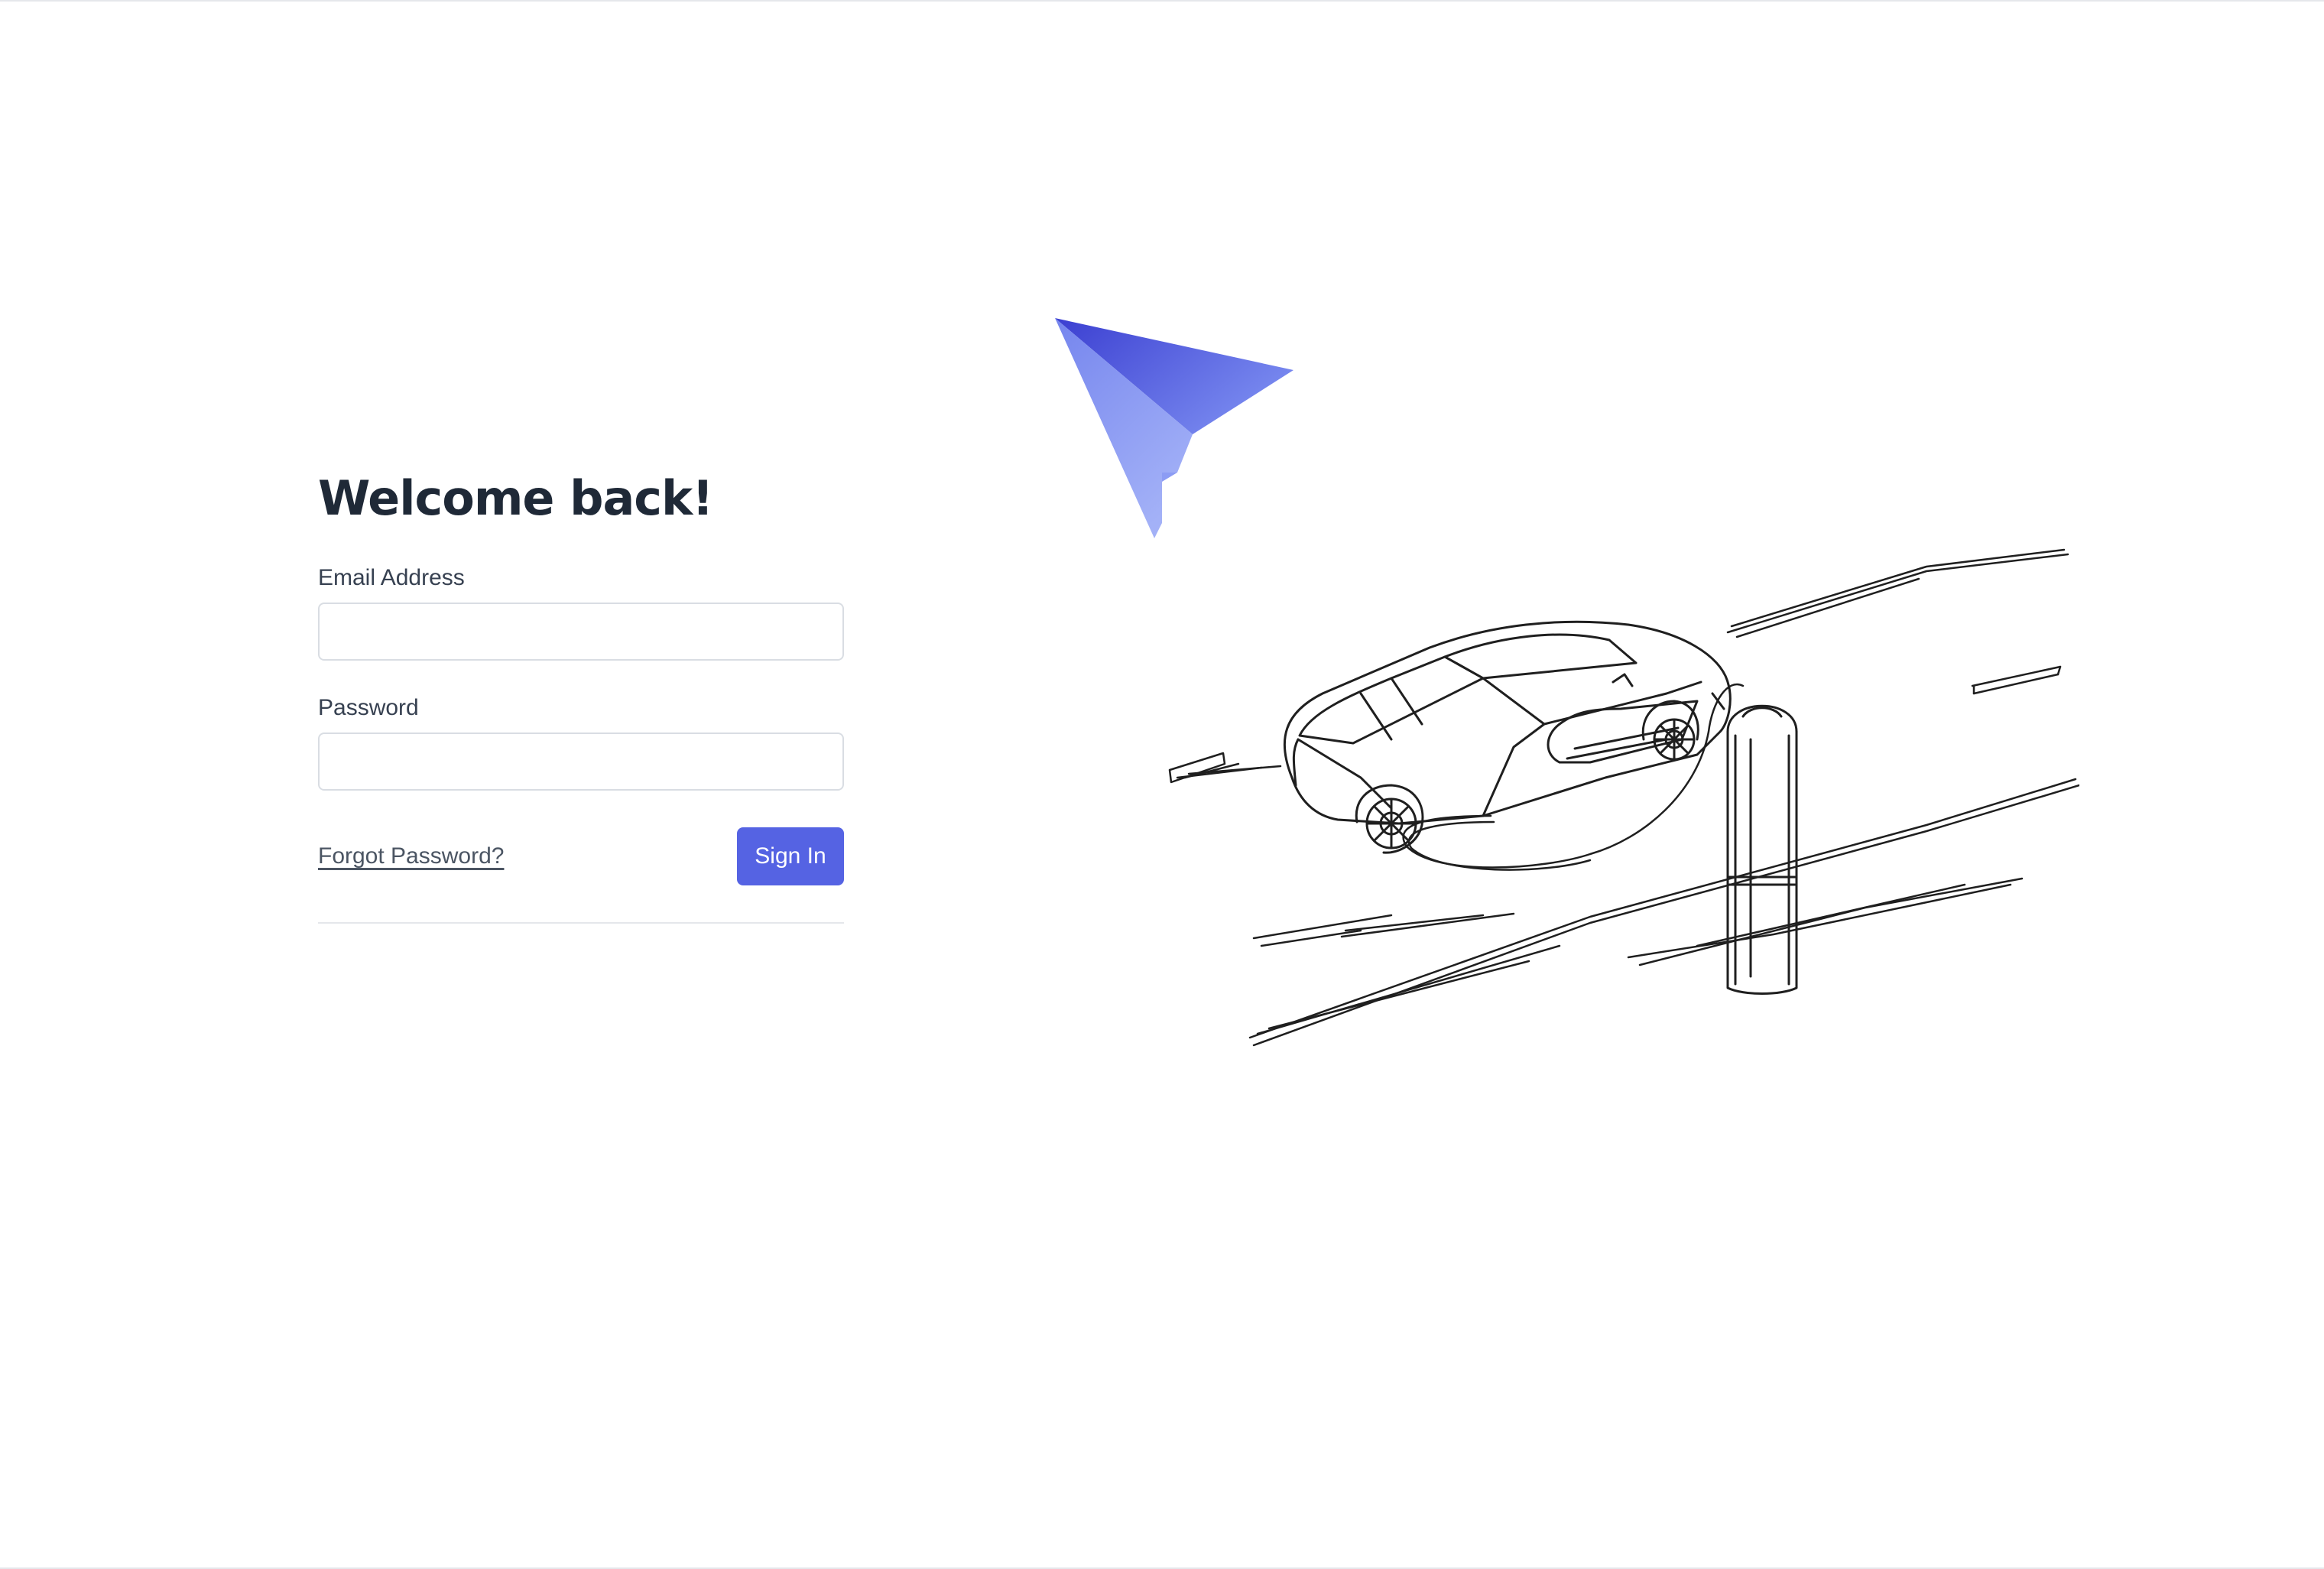  Describe the element at coordinates (581, 856) in the screenshot. I see `form-actions: Forgot Password? Sign In` at that location.